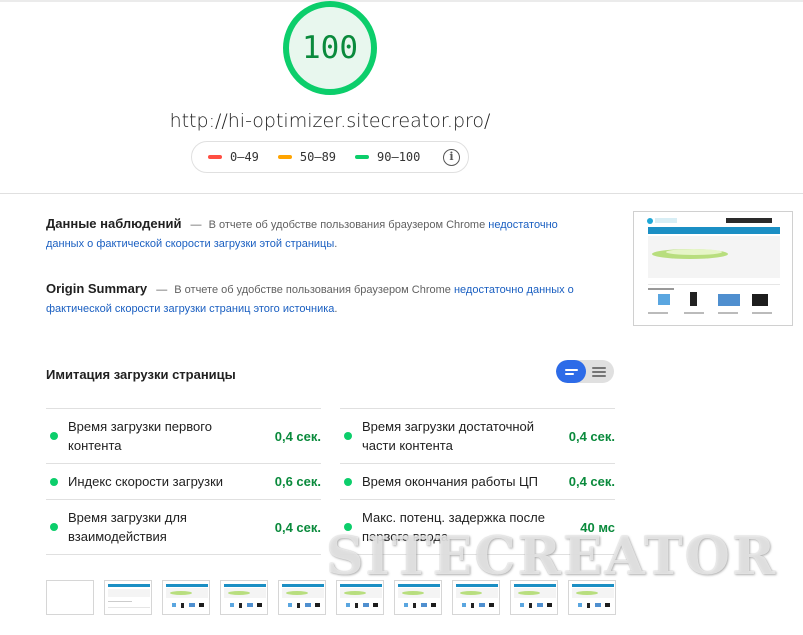 This screenshot has width=803, height=635. What do you see at coordinates (401, 1) in the screenshot?
I see `top-border` at bounding box center [401, 1].